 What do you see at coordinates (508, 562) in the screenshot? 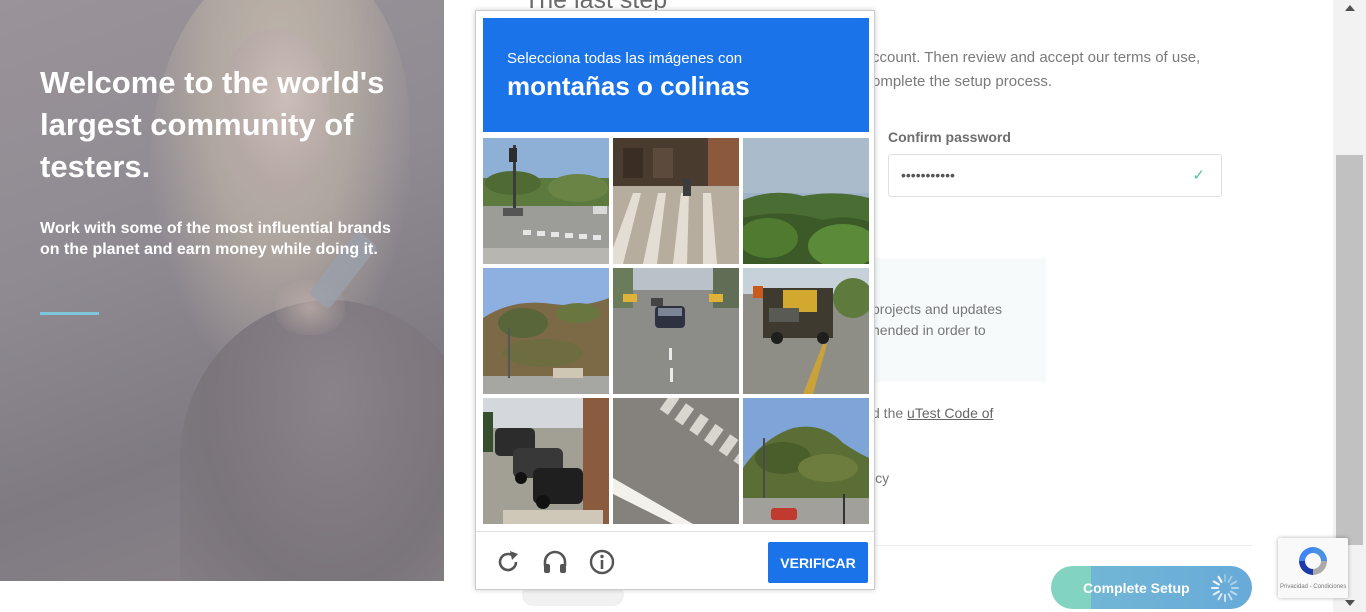
I see `reload-icon` at bounding box center [508, 562].